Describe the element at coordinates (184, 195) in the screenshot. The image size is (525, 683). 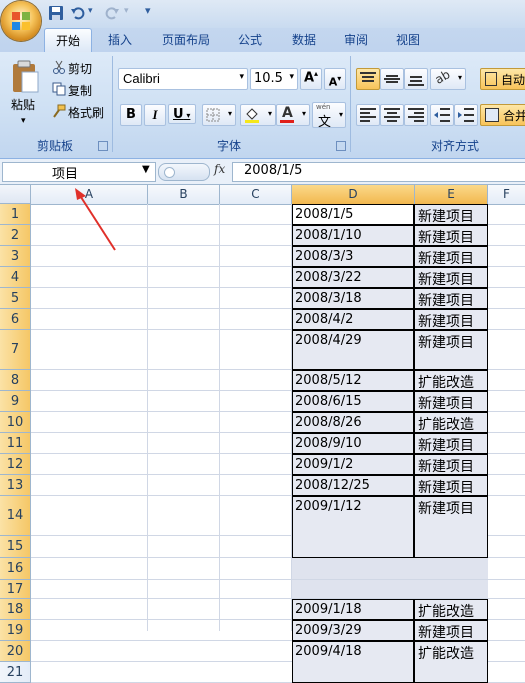
I see `column-header-b: B` at that location.